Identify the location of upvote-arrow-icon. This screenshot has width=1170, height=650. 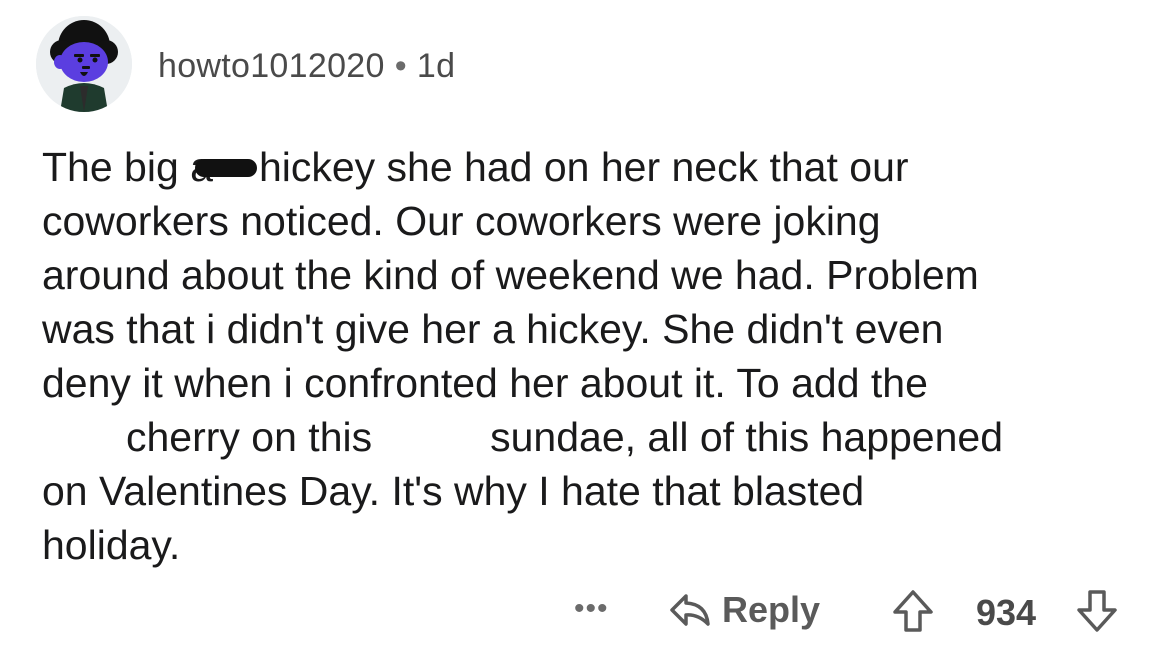
(913, 611).